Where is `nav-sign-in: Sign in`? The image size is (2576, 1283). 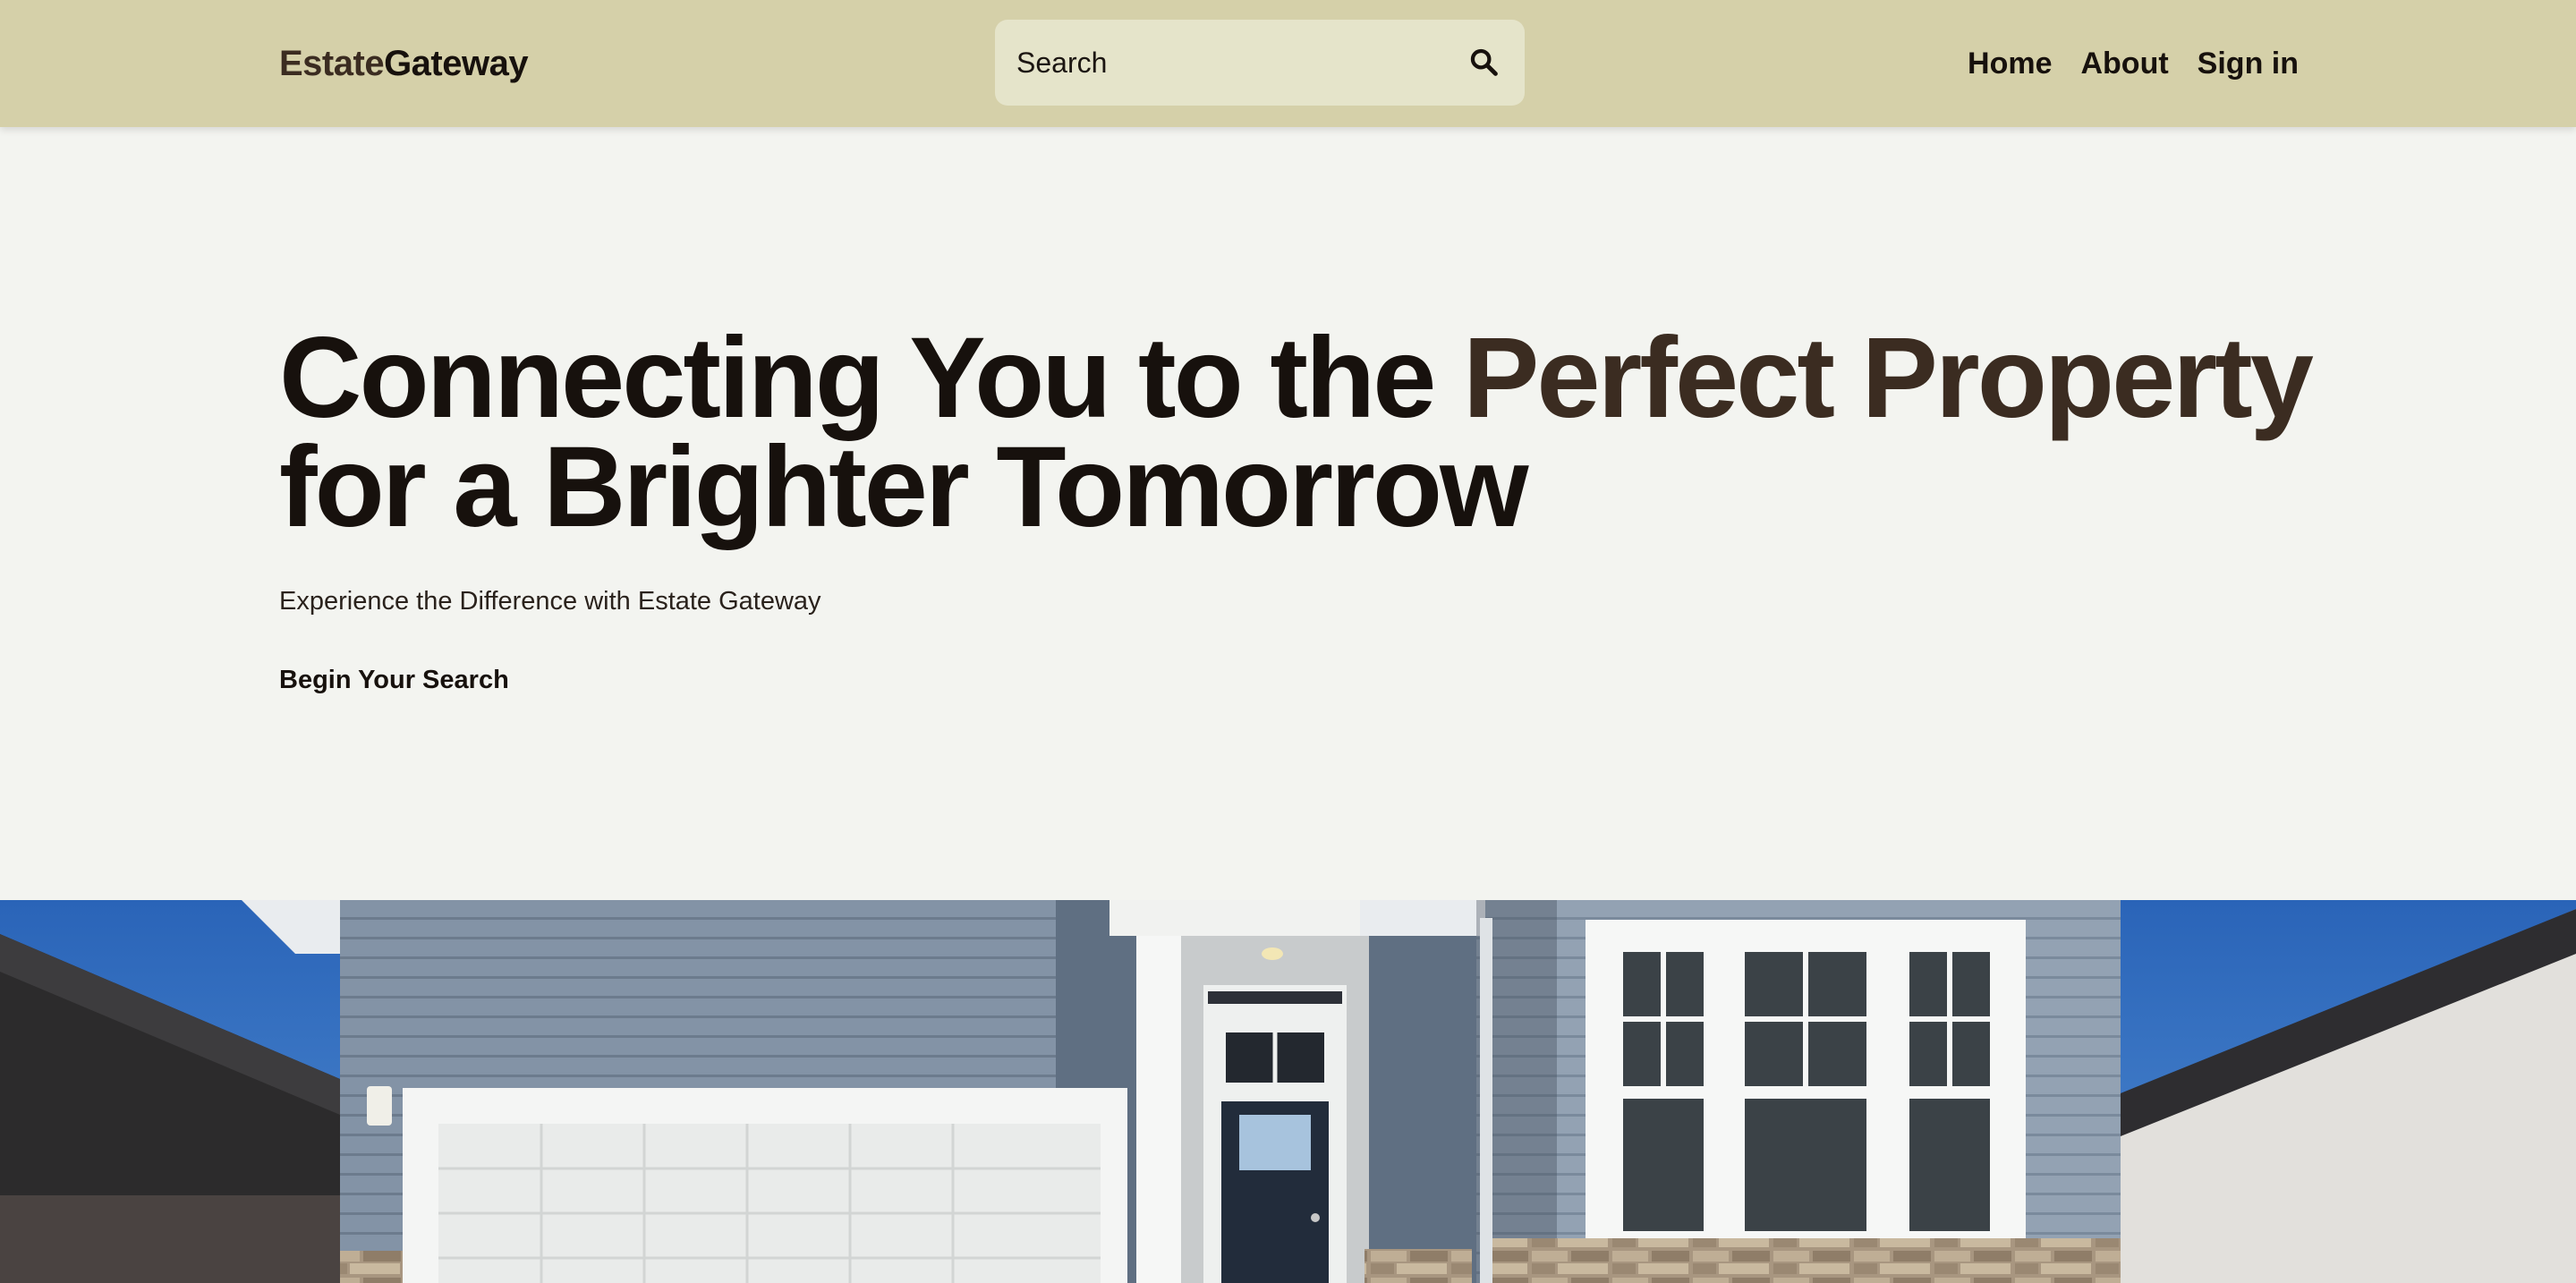 nav-sign-in: Sign in is located at coordinates (2248, 63).